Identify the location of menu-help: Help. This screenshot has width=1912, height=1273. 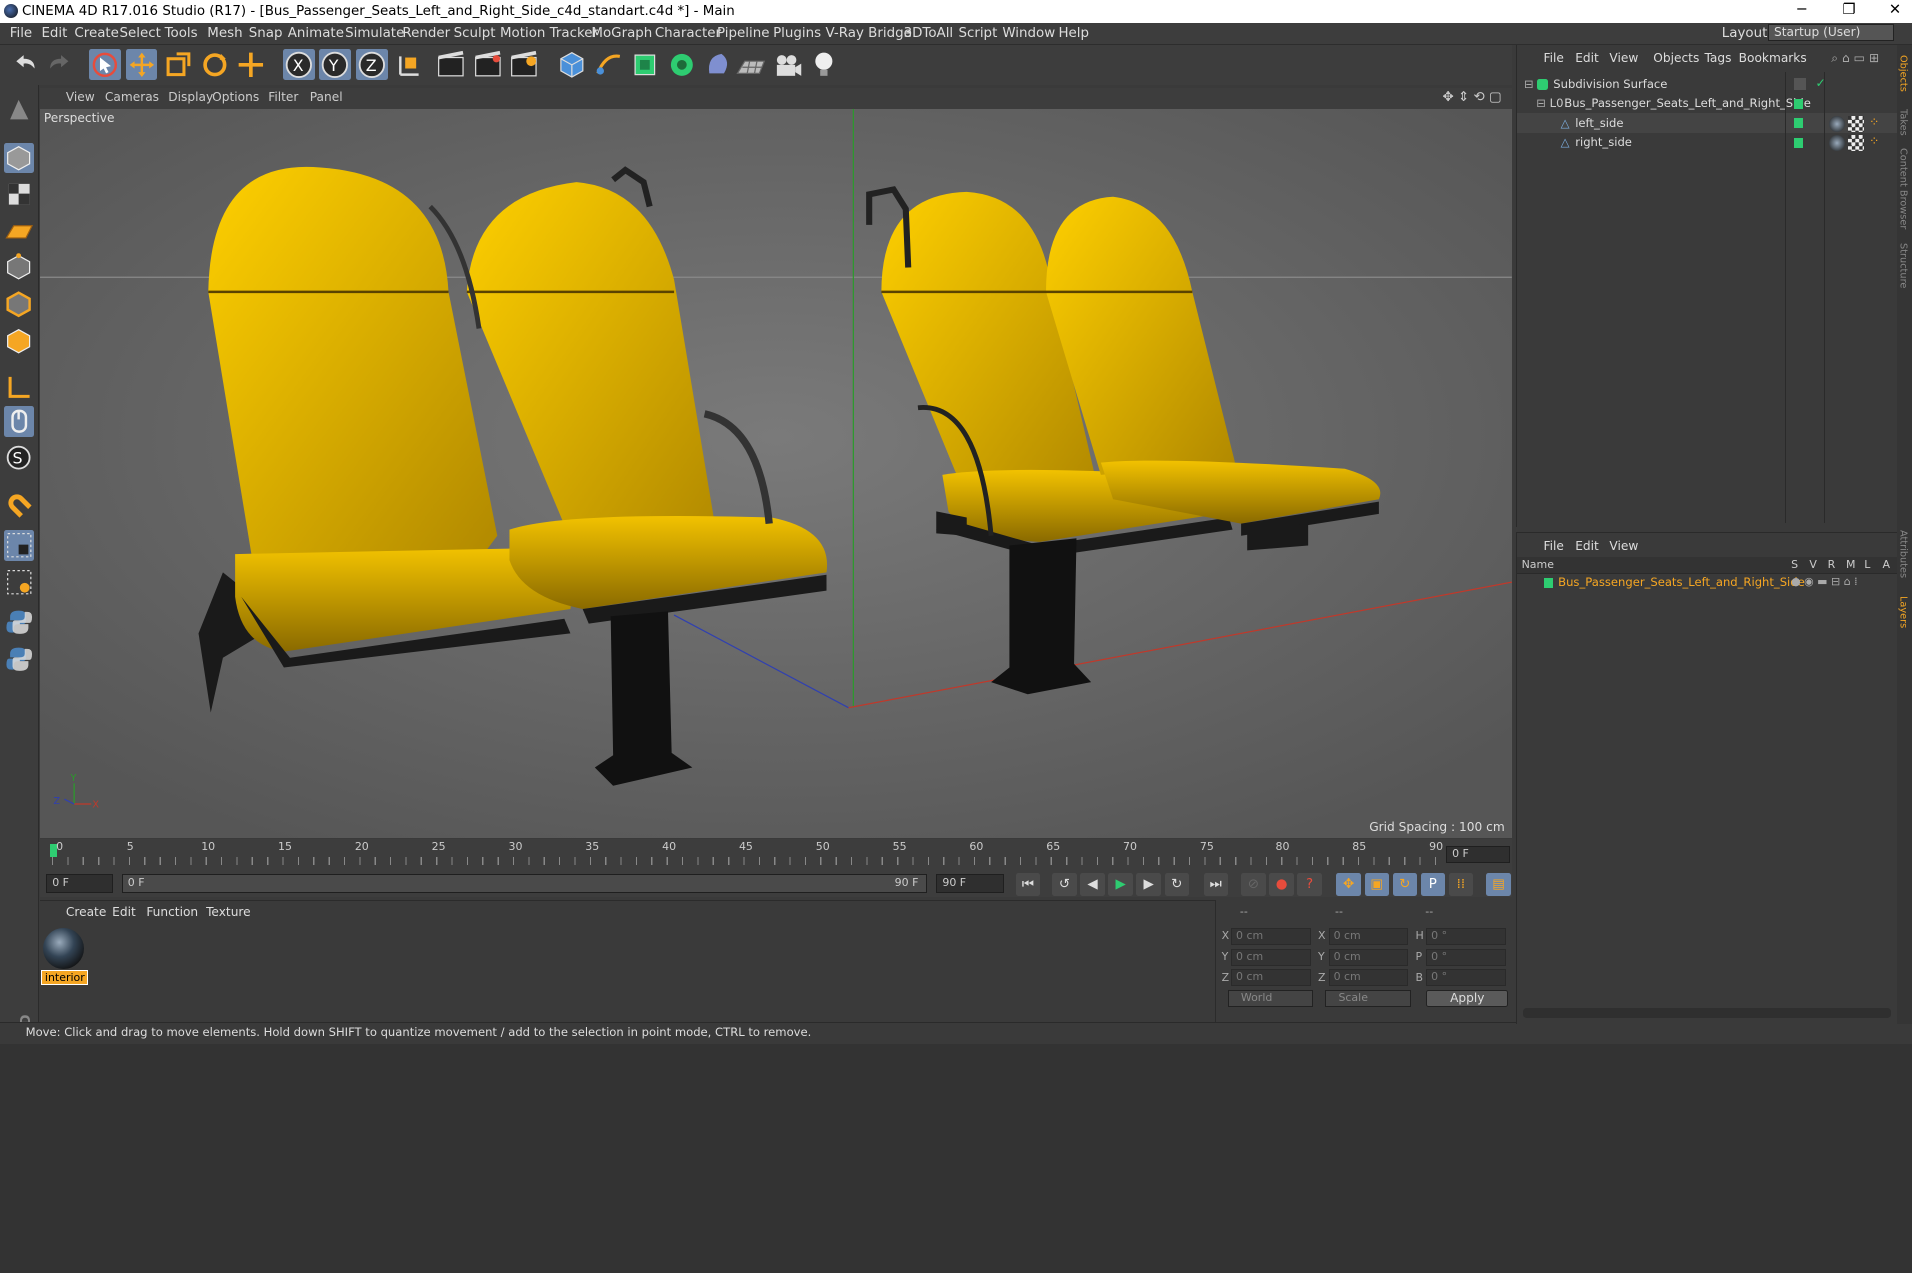
(1073, 33).